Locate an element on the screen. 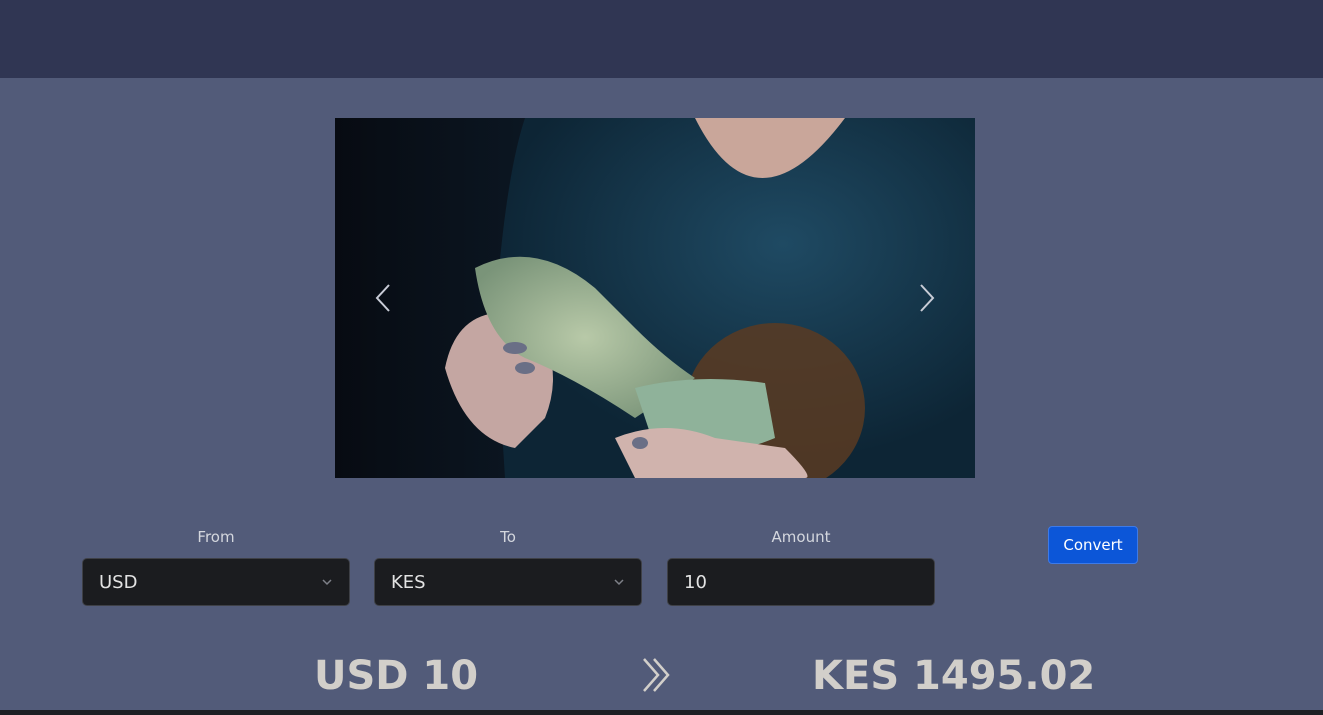  amount-input is located at coordinates (801, 582).